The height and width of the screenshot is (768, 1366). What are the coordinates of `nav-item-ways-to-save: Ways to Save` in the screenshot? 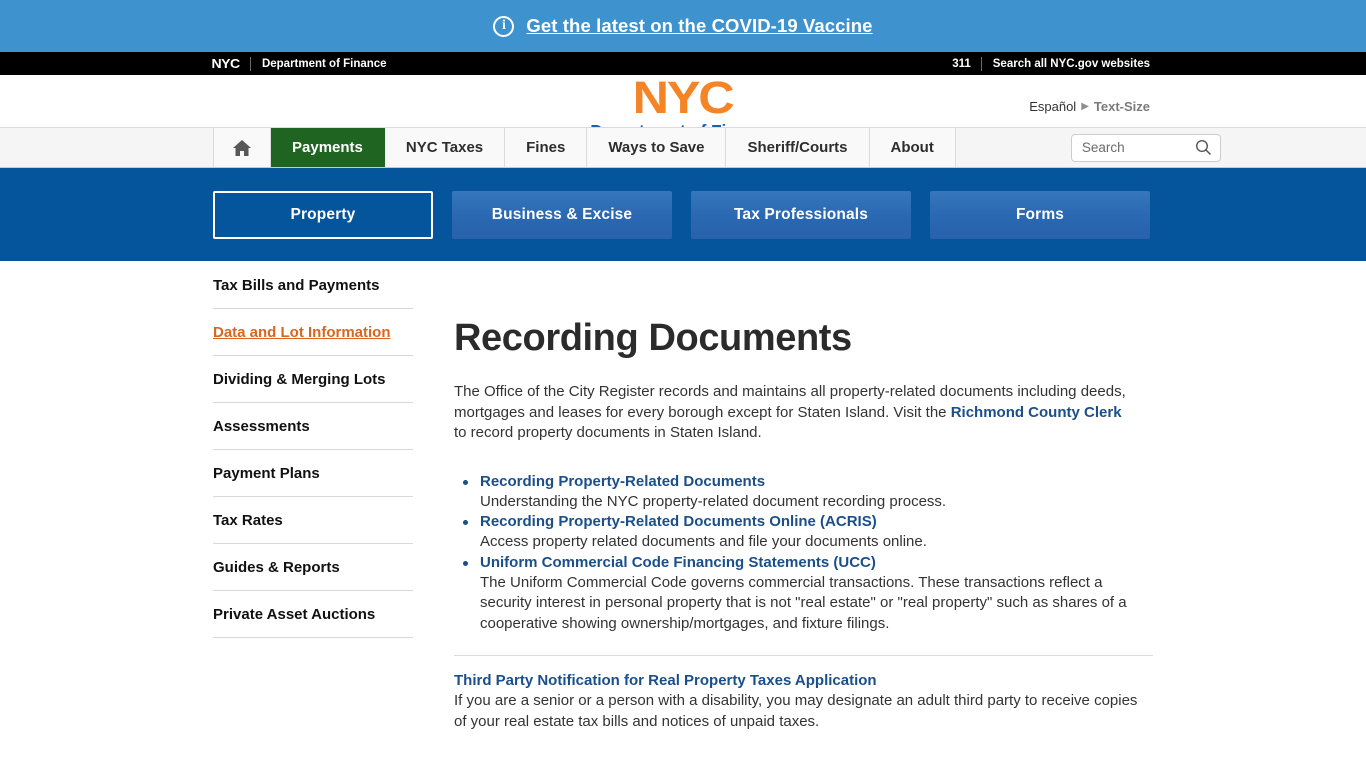 It's located at (657, 147).